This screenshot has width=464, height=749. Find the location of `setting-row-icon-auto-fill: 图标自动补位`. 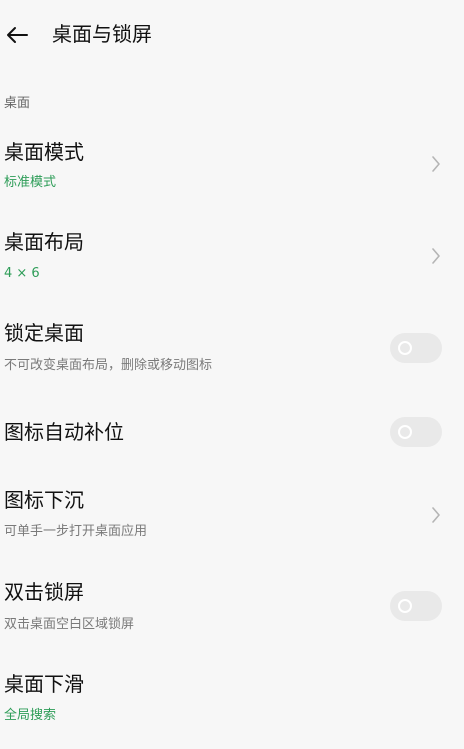

setting-row-icon-auto-fill: 图标自动补位 is located at coordinates (232, 451).